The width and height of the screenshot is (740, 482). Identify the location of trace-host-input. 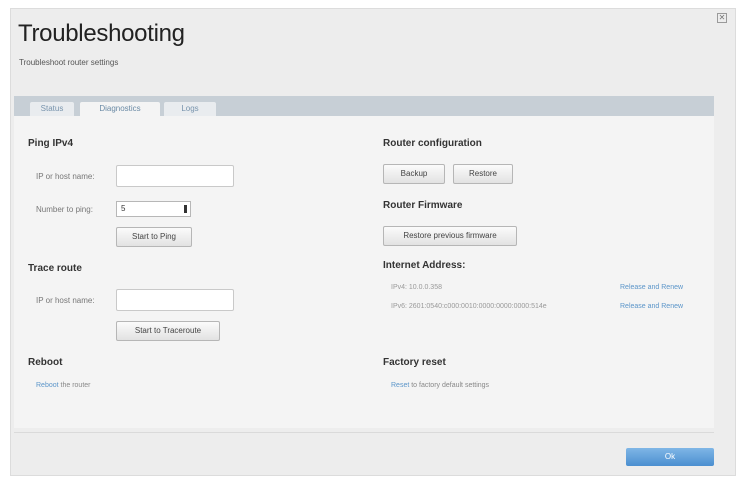
(175, 300).